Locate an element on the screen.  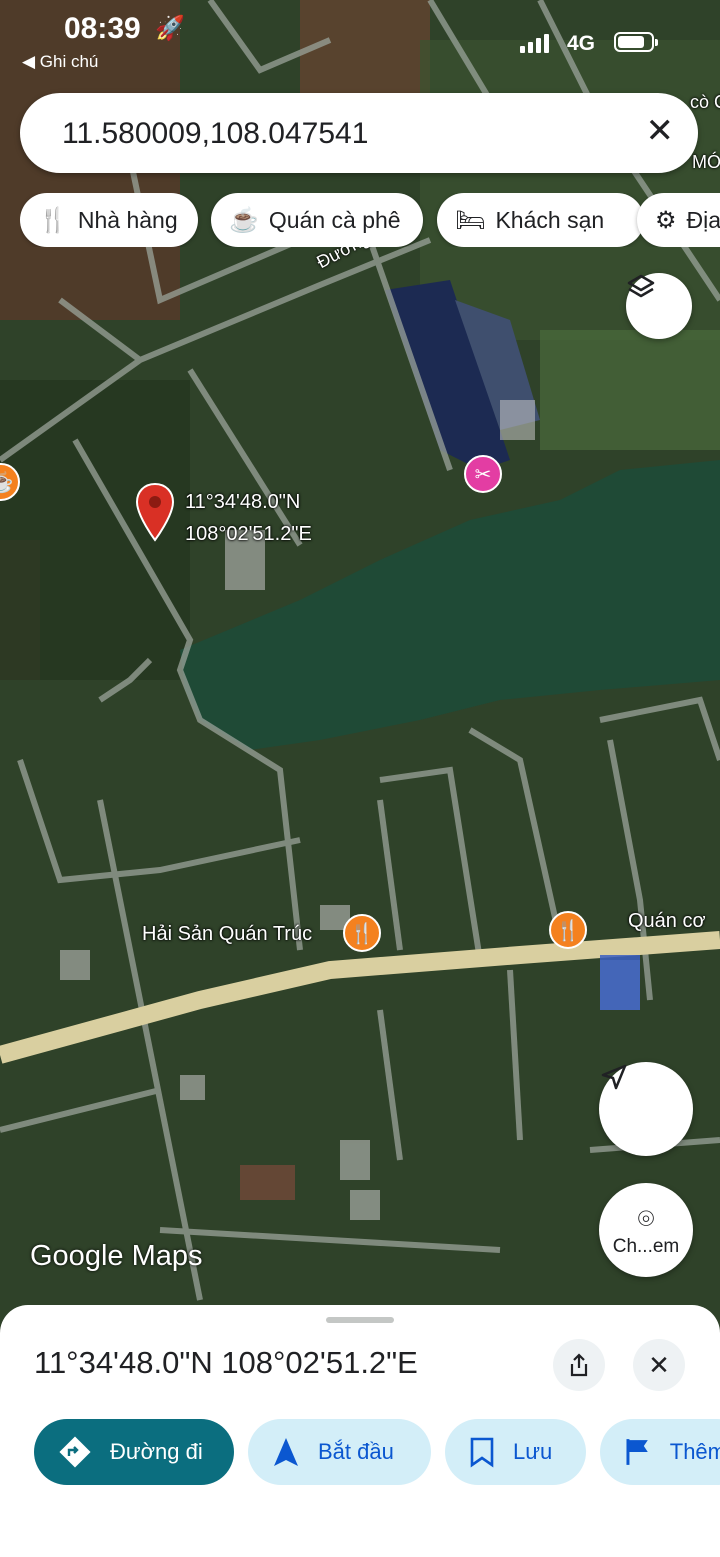
bed-icon: 🛏 is located at coordinates (470, 220).